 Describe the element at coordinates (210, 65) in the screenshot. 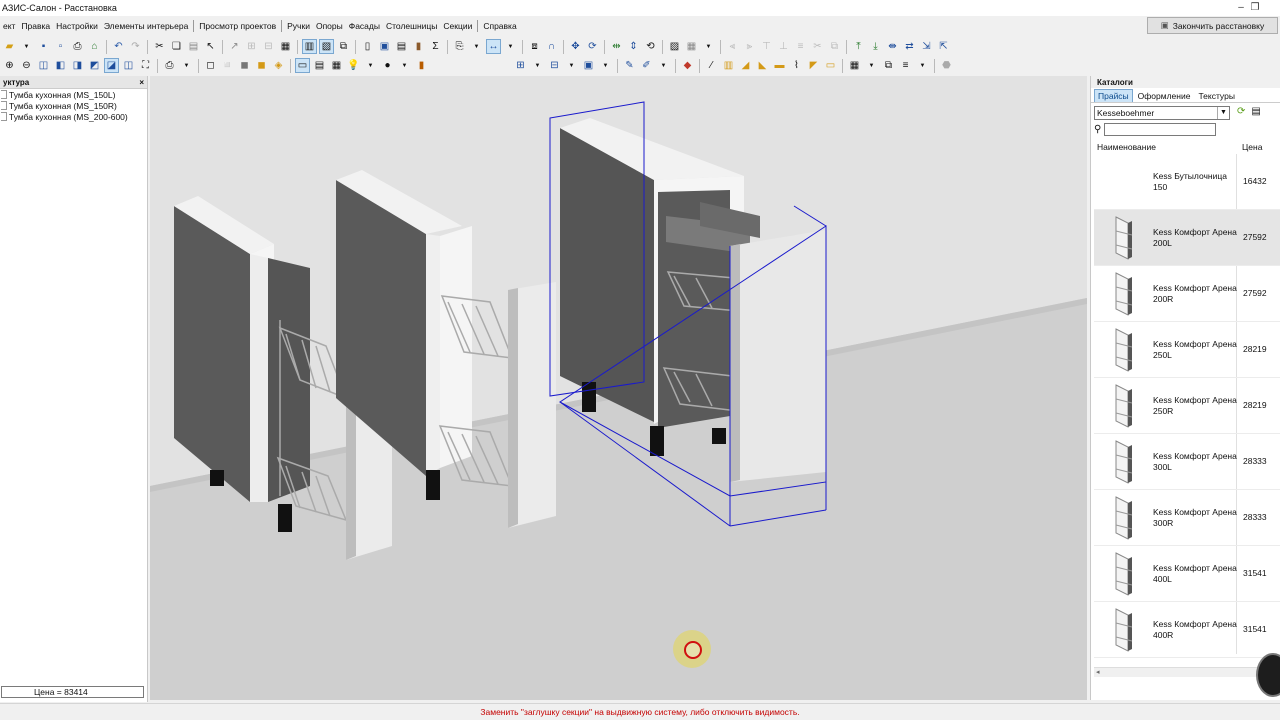

I see `wireframe-icon: ◻` at that location.